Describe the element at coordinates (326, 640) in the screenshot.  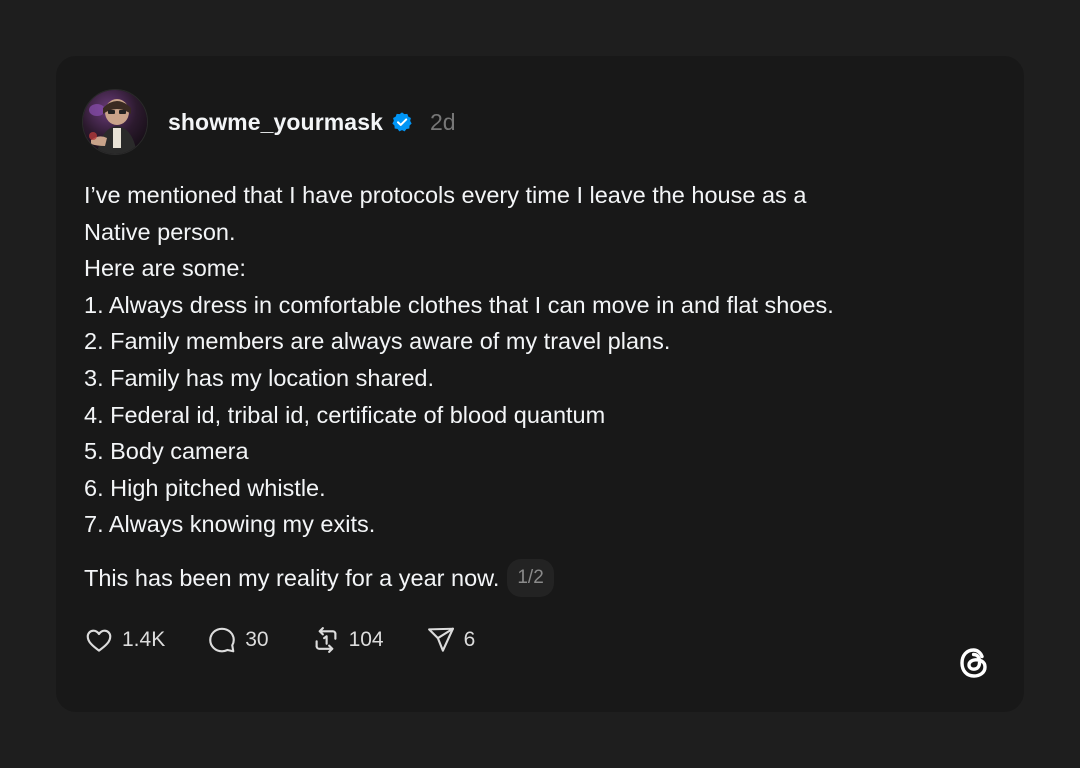
I see `repost-icon` at that location.